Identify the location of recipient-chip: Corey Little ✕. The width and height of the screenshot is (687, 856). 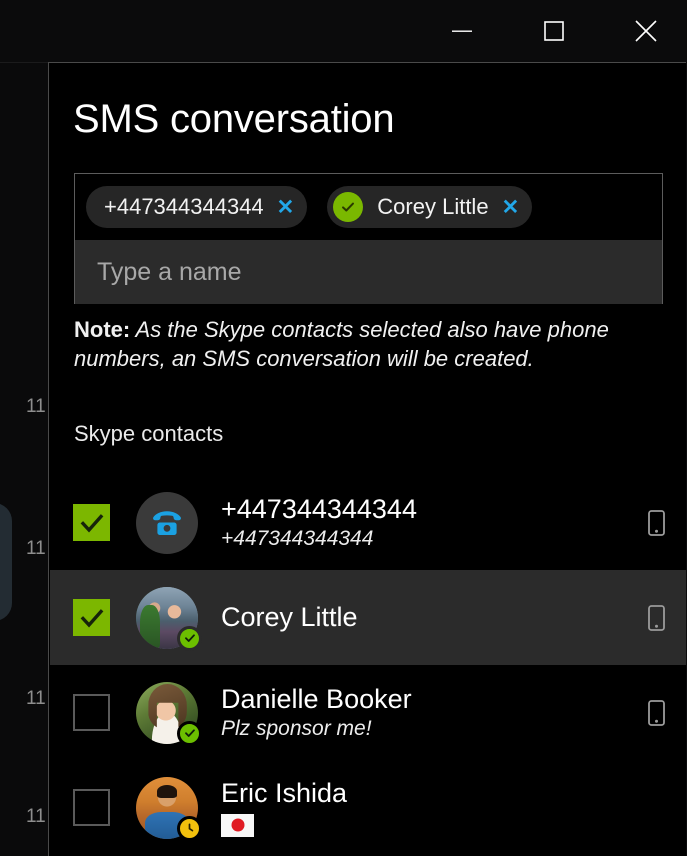
(430, 207).